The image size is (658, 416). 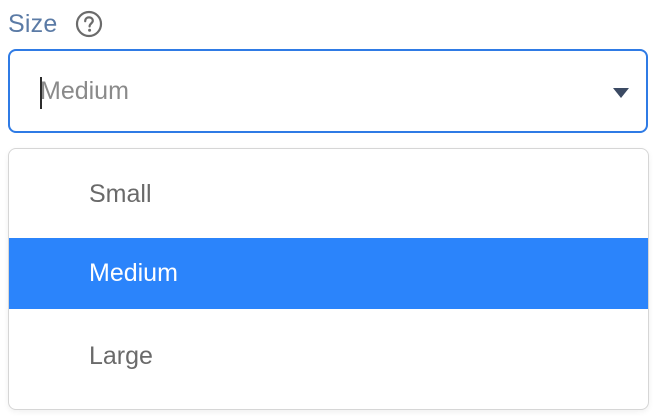 What do you see at coordinates (120, 193) in the screenshot?
I see `option-label: Small` at bounding box center [120, 193].